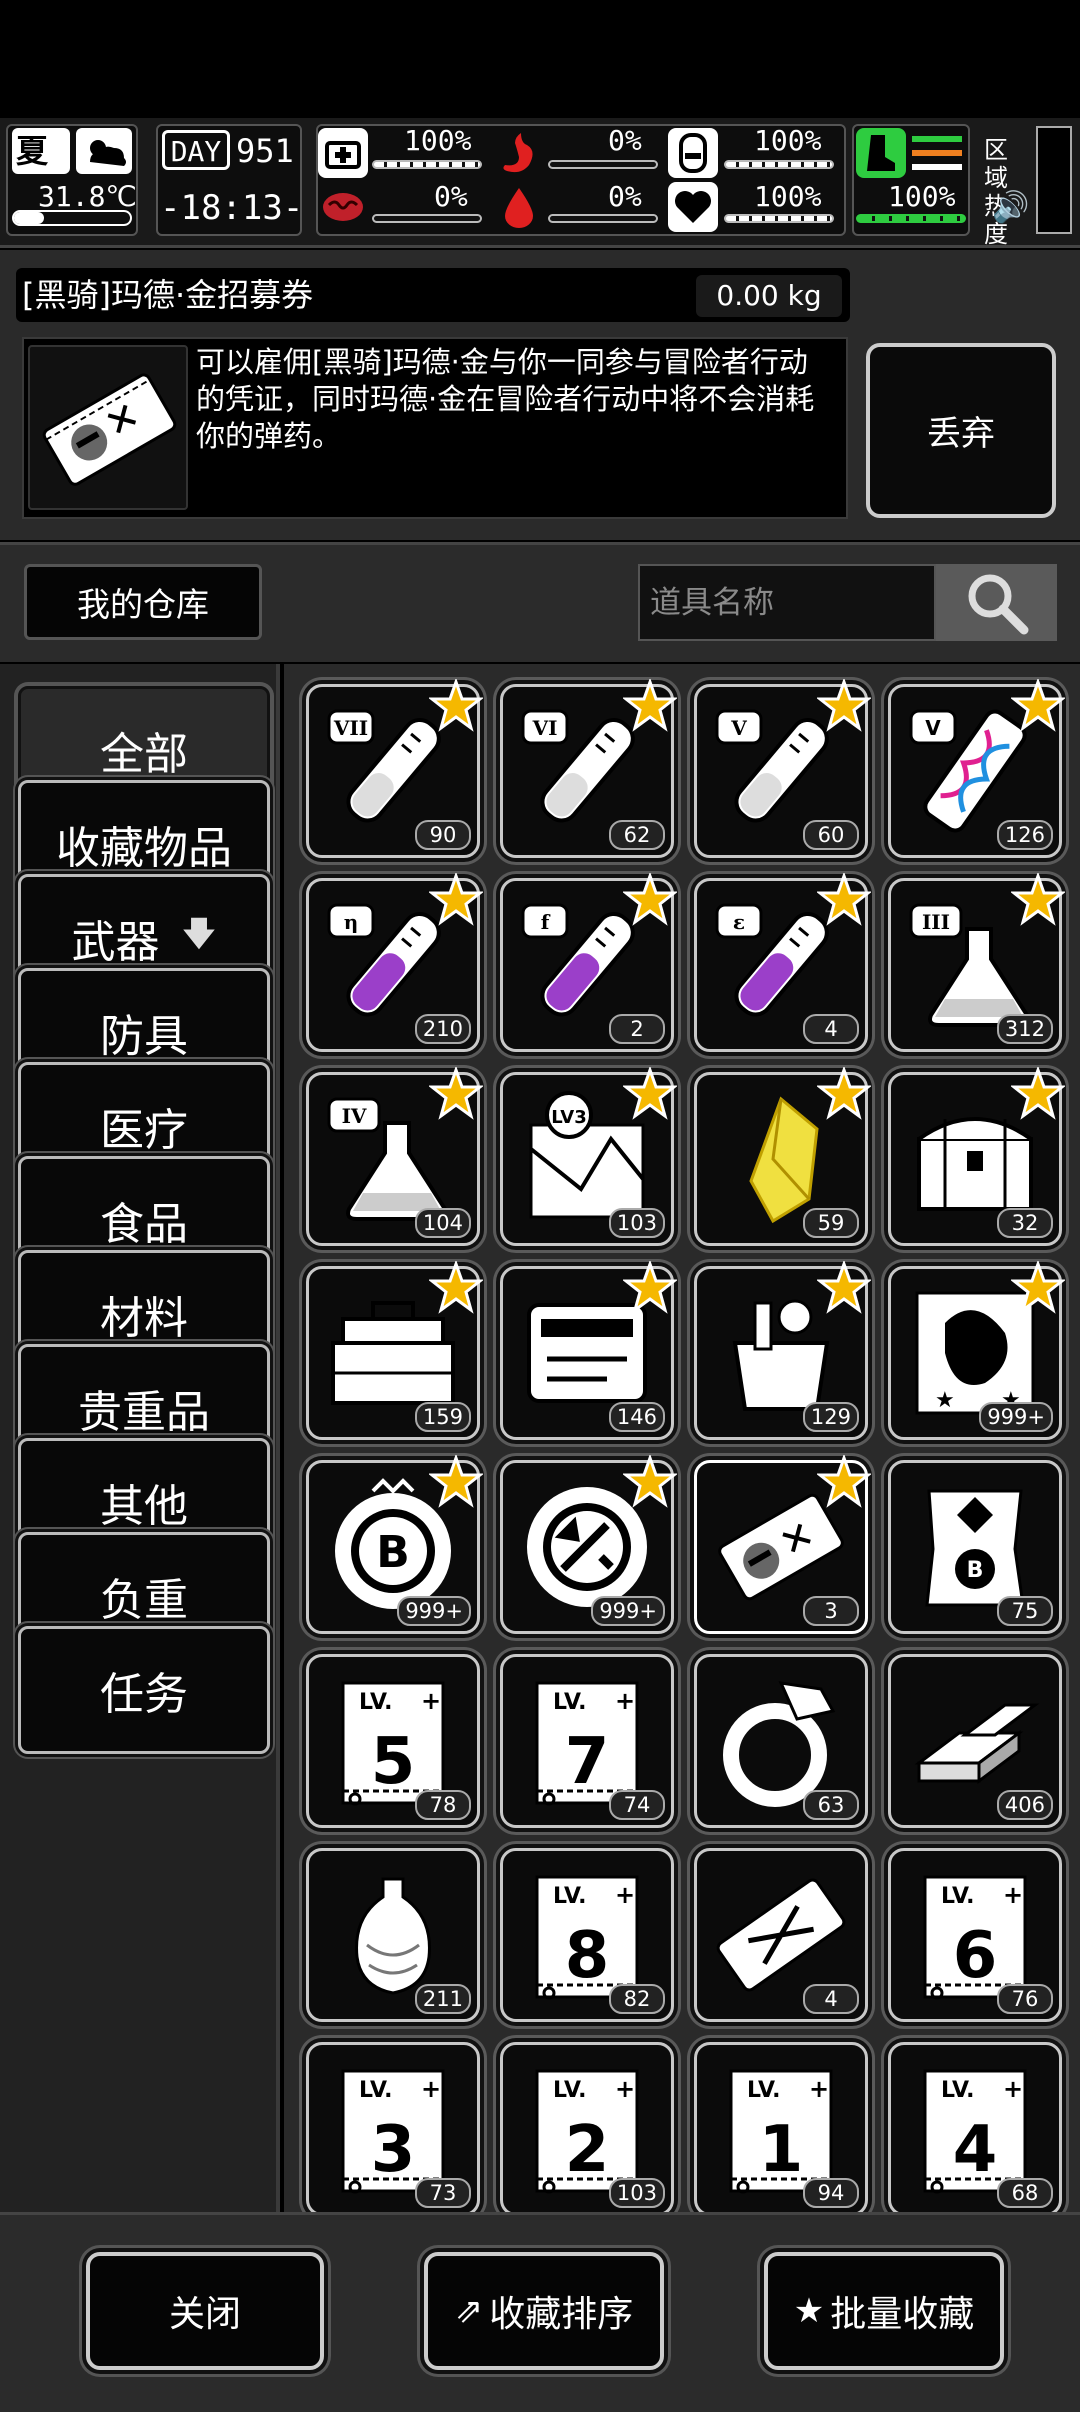  What do you see at coordinates (781, 1935) in the screenshot?
I see `item-slot-crossed-ticket: 4` at bounding box center [781, 1935].